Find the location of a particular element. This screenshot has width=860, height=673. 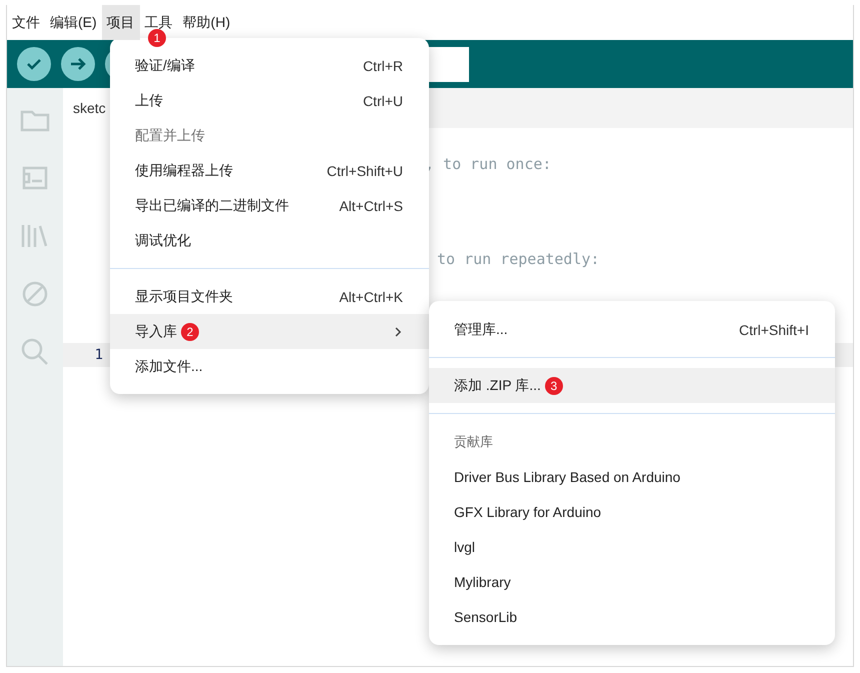

menu-entry: 调试优化 is located at coordinates (269, 240).